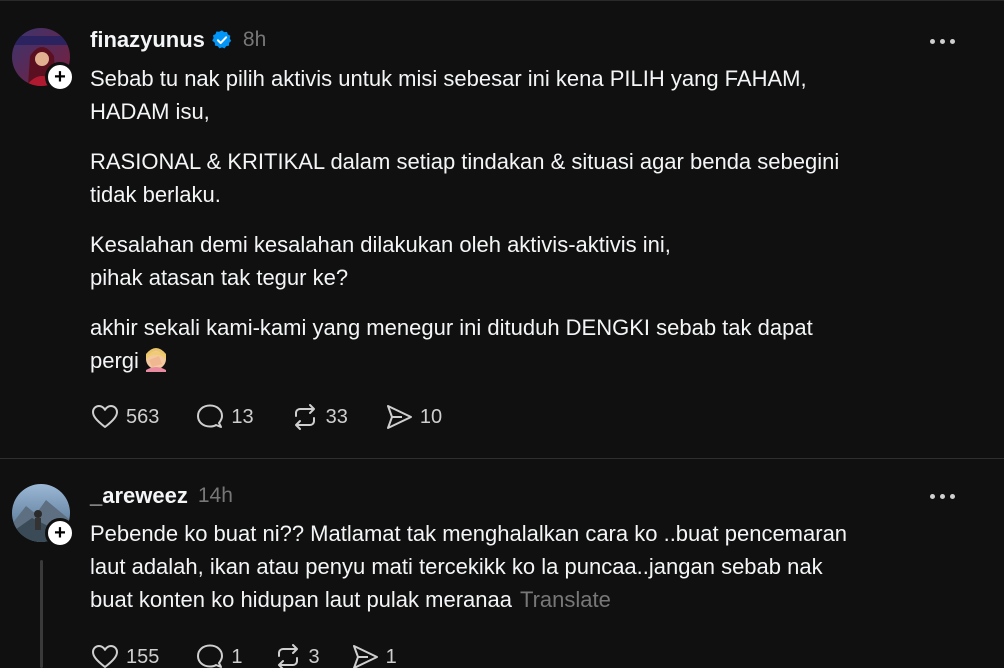 This screenshot has height=668, width=1004. What do you see at coordinates (215, 495) in the screenshot?
I see `post-time: 14h` at bounding box center [215, 495].